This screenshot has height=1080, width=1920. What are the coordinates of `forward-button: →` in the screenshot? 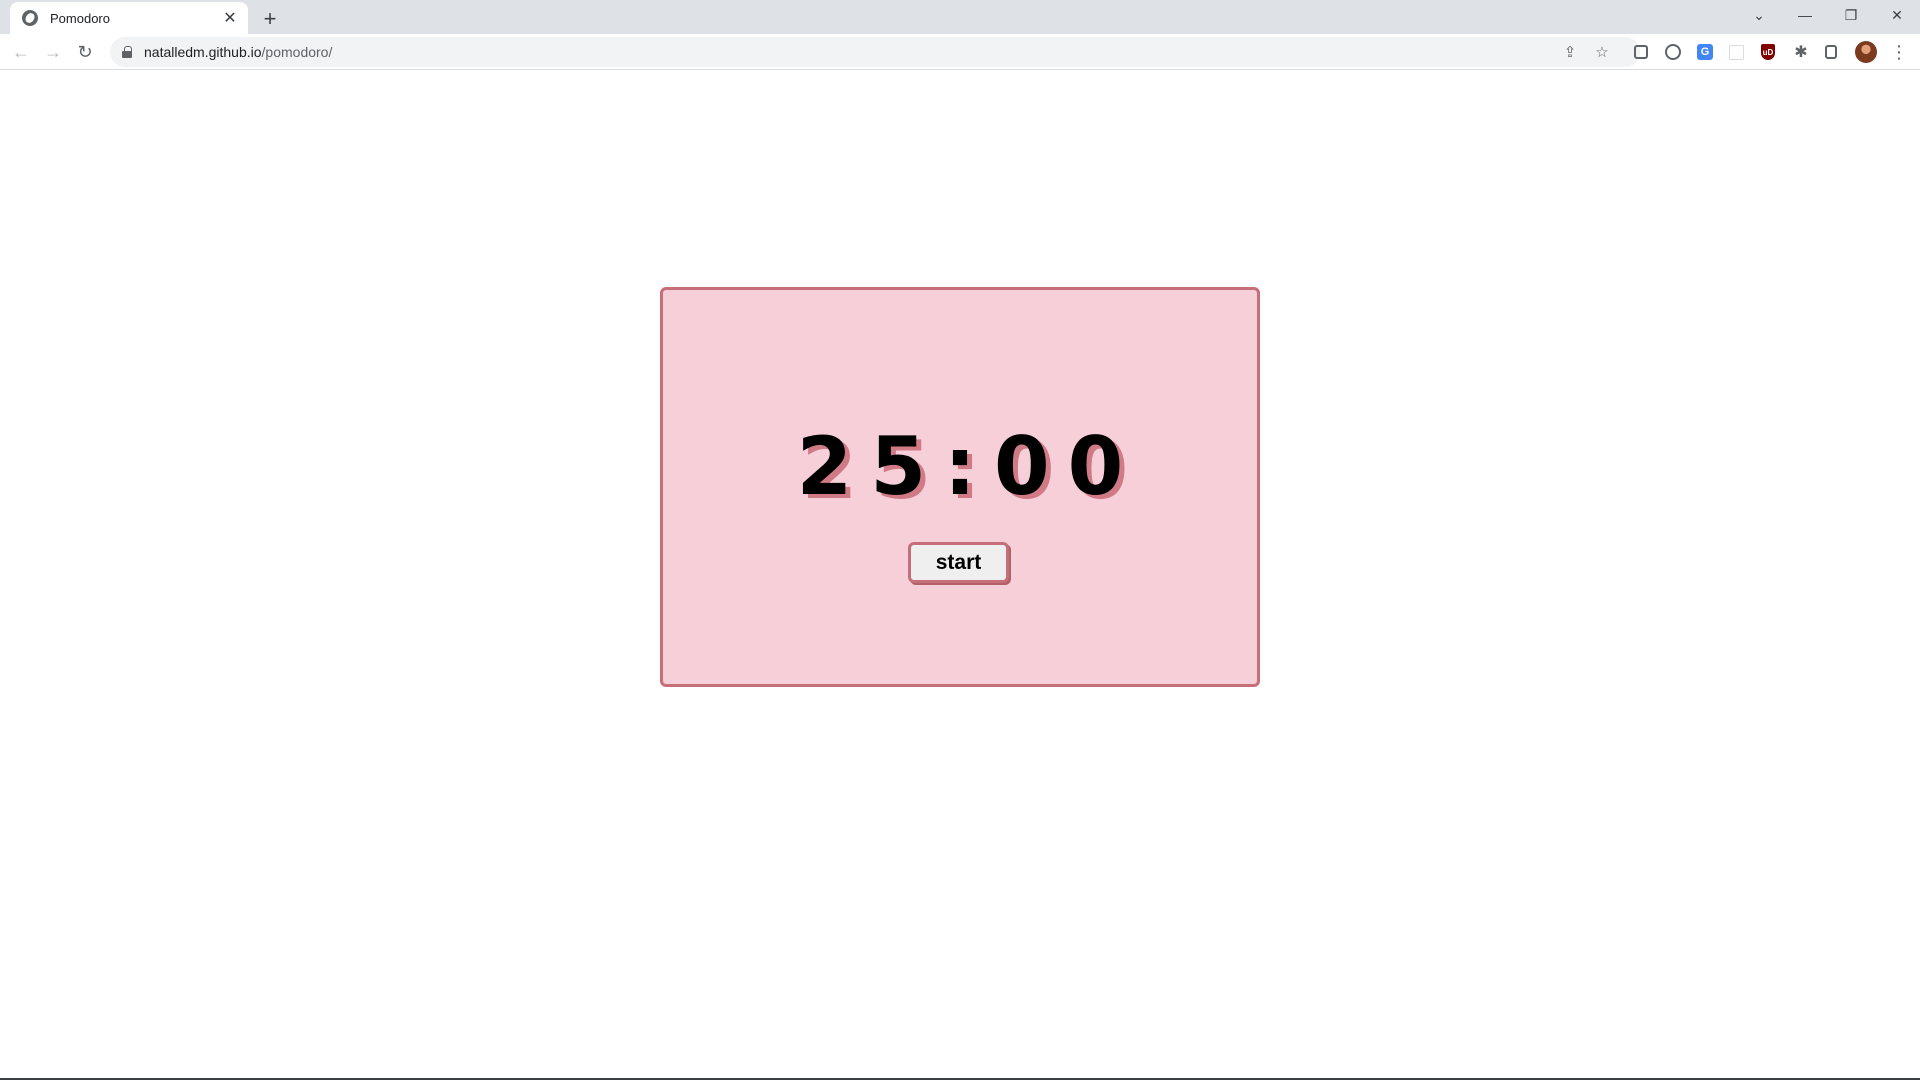 It's located at (53, 52).